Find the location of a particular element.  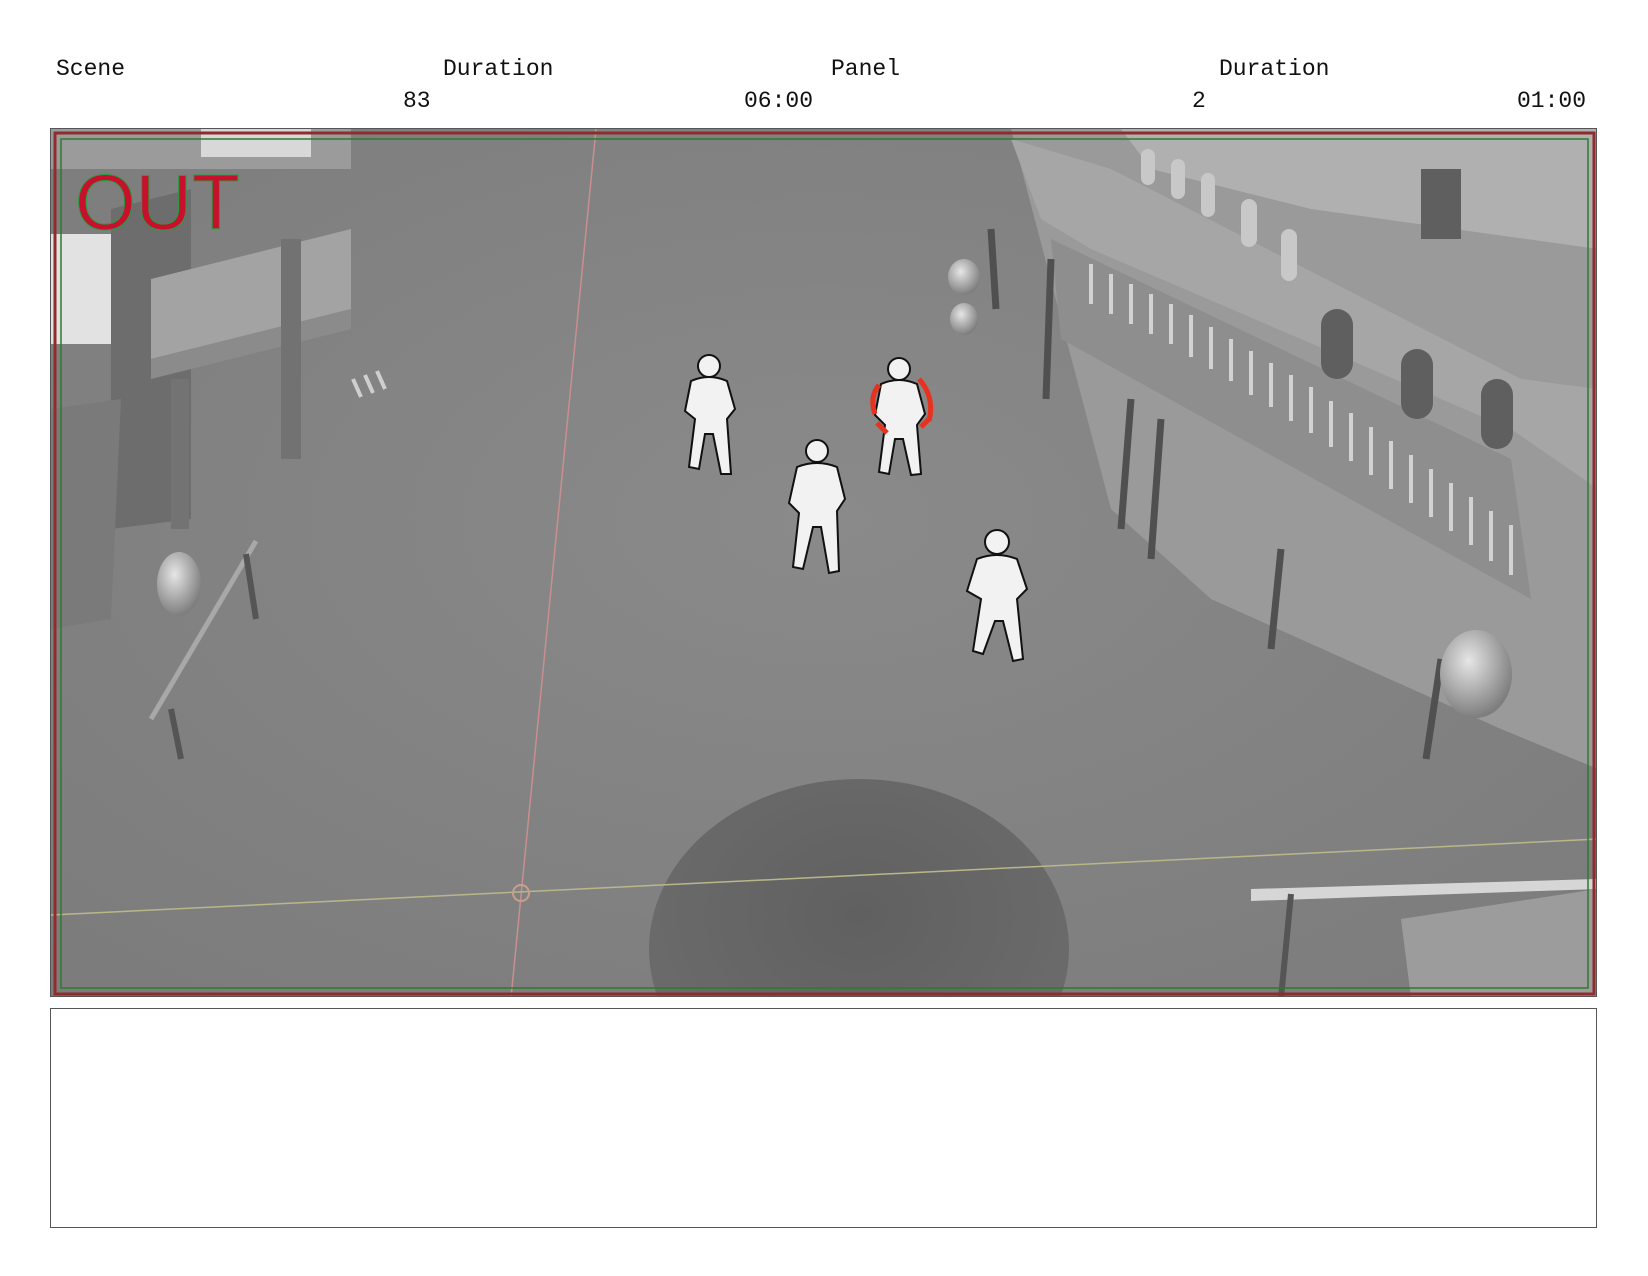

scene-number: 83 is located at coordinates (417, 101).